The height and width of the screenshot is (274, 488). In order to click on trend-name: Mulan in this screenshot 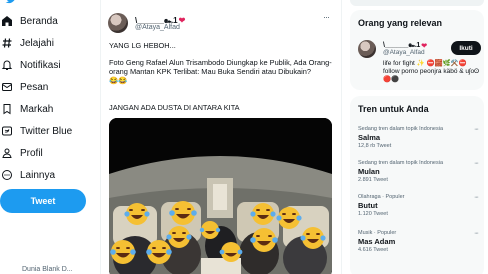, I will do `click(369, 171)`.